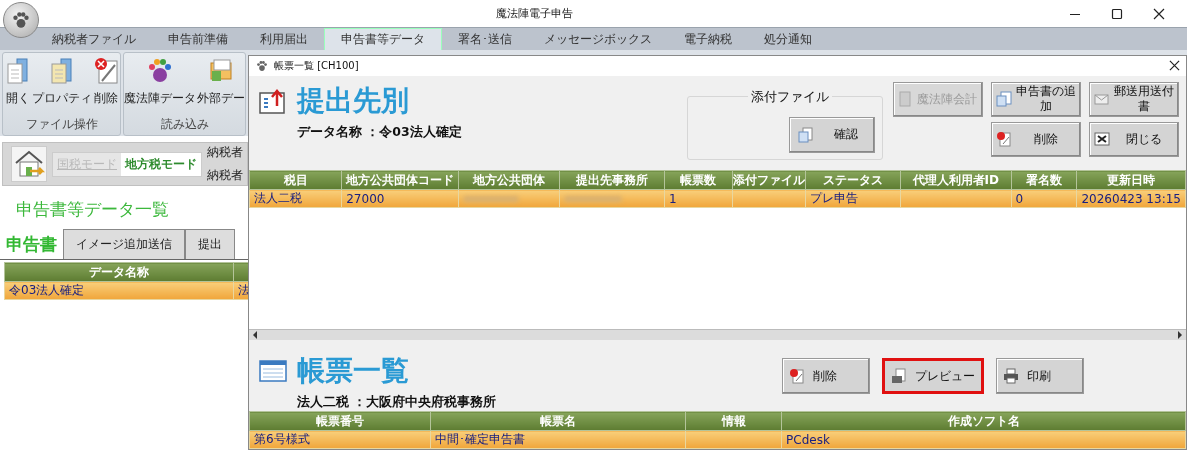 This screenshot has width=1187, height=450. I want to click on table-cell: 第6号様式, so click(282, 439).